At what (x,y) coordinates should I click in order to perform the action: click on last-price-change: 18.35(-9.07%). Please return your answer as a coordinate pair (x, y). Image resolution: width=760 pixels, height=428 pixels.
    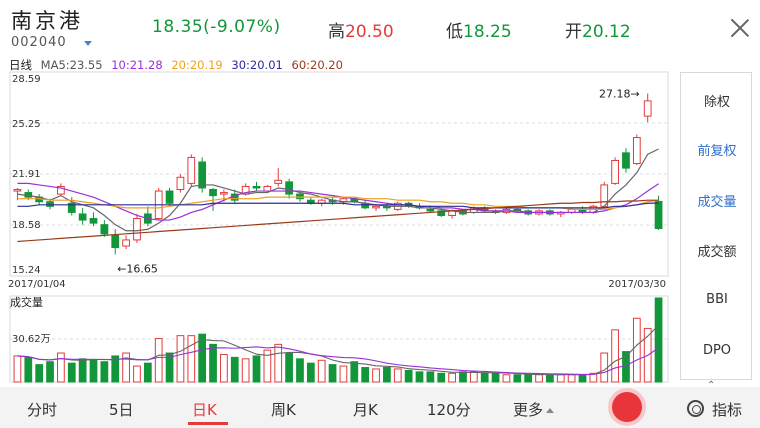
    Looking at the image, I should click on (216, 27).